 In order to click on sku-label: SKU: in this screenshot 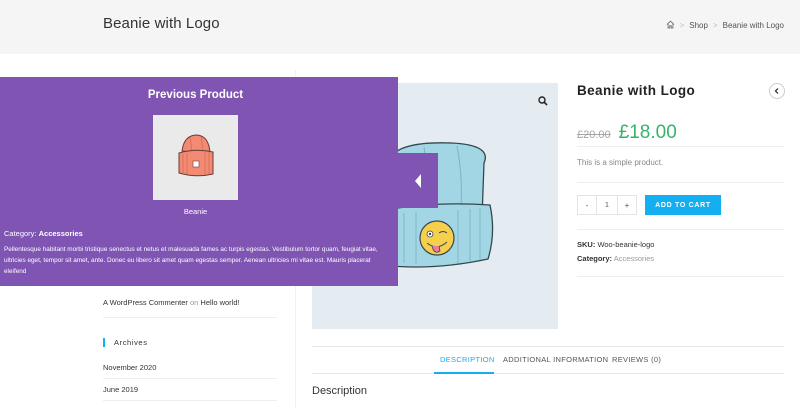, I will do `click(586, 244)`.